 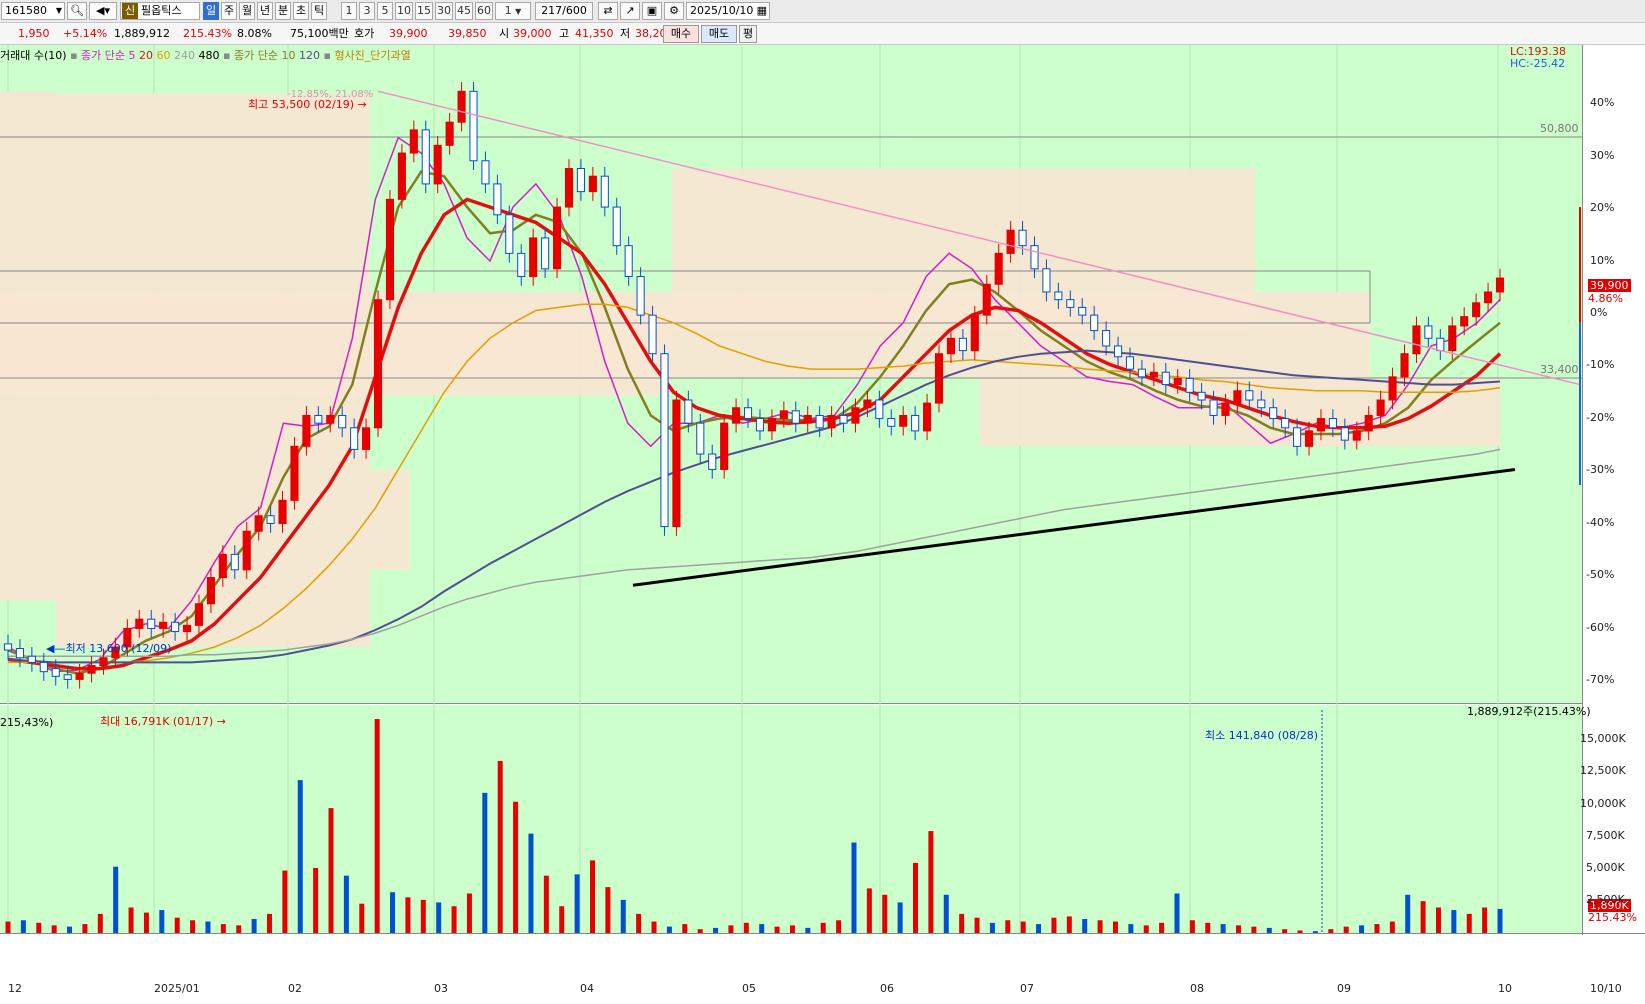 I want to click on period-second: 초, so click(x=301, y=11).